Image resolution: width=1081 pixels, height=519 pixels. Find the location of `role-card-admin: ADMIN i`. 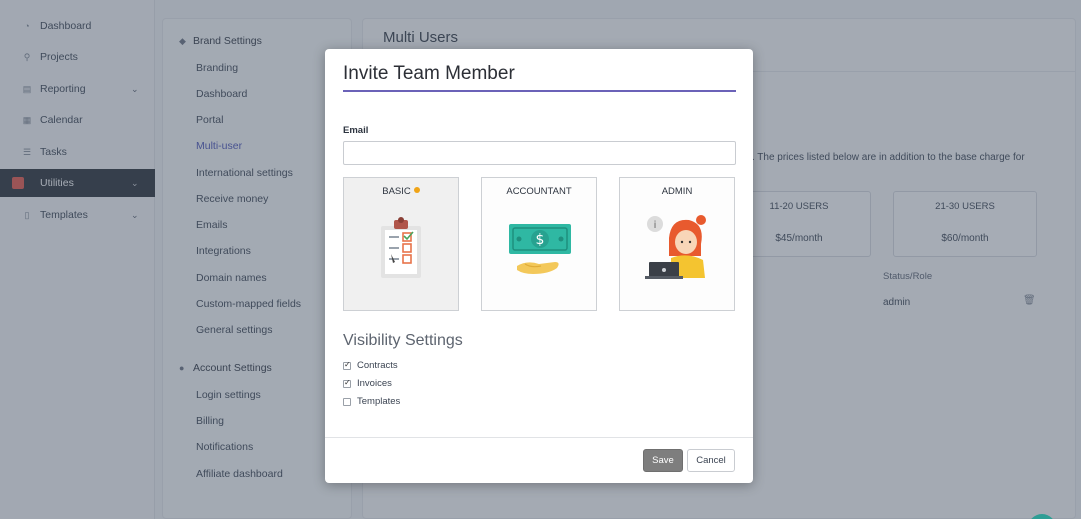

role-card-admin: ADMIN i is located at coordinates (677, 244).